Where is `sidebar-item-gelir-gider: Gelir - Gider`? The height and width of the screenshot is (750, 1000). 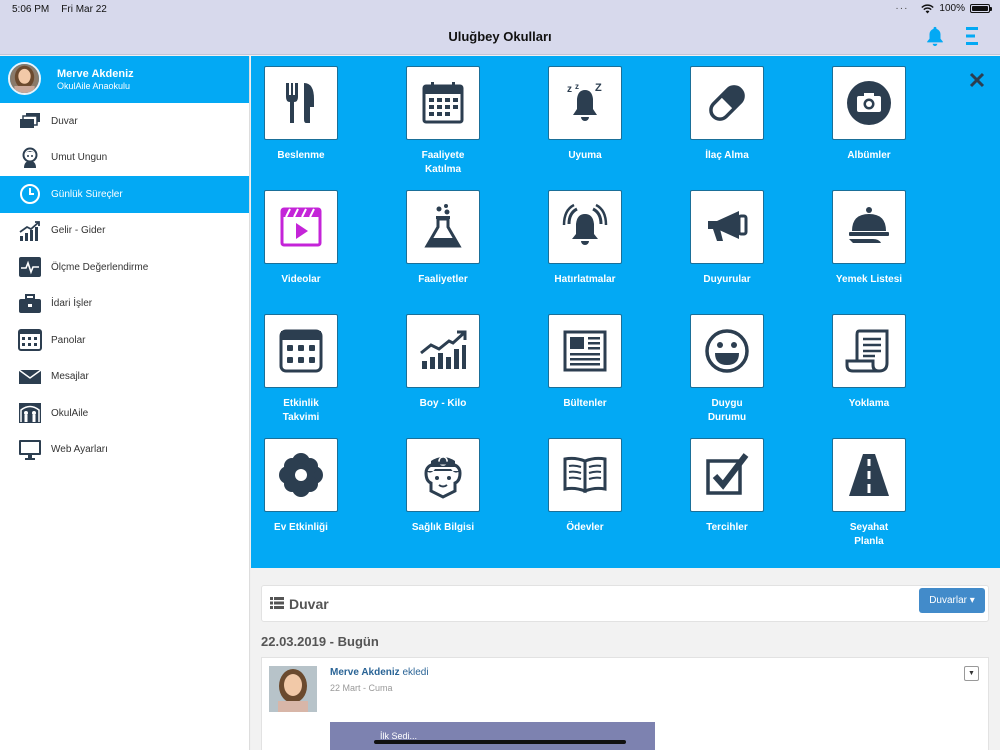
sidebar-item-gelir-gider: Gelir - Gider is located at coordinates (124, 231).